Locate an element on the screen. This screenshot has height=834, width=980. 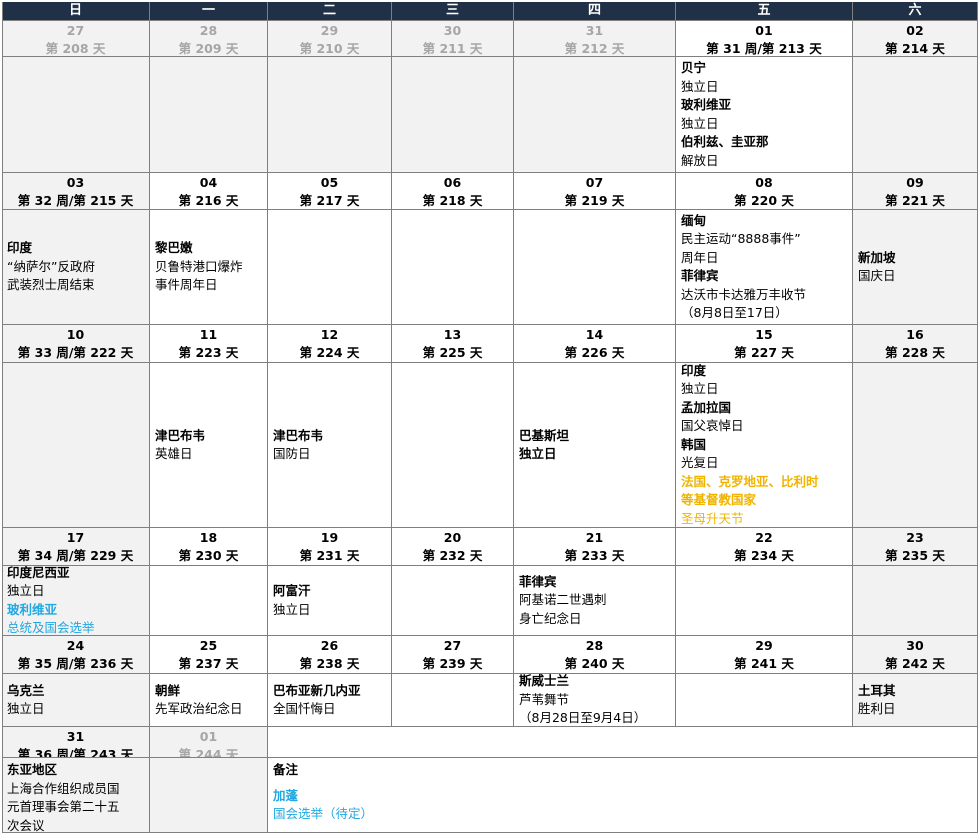
event-detail: 周年日 is located at coordinates (700, 257).